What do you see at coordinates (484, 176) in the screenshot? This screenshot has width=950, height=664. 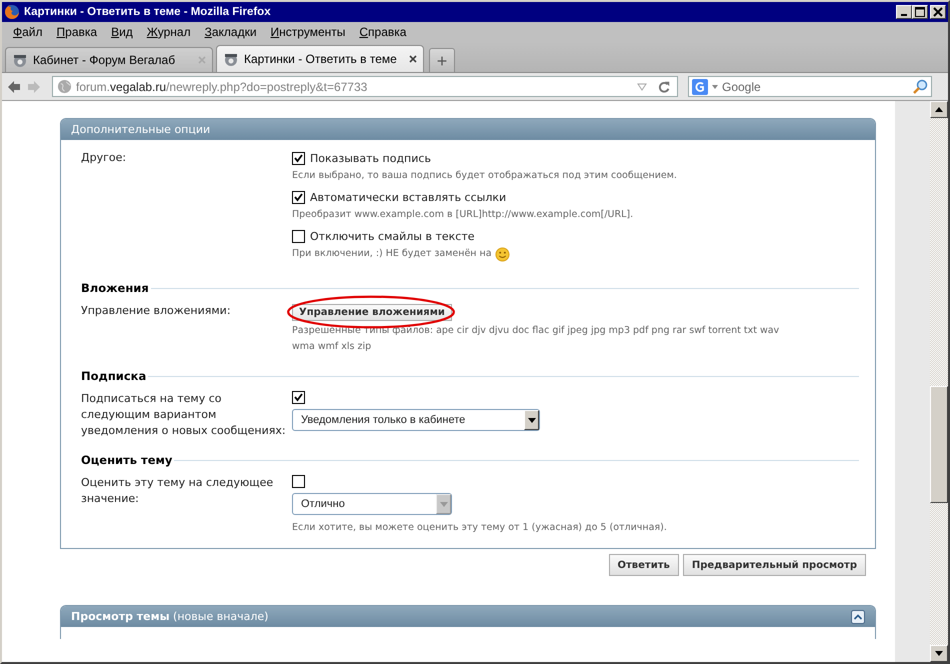 I see `hint-text: Если выбрано, то ваша подпись будет отображаться под этим сообщением.` at bounding box center [484, 176].